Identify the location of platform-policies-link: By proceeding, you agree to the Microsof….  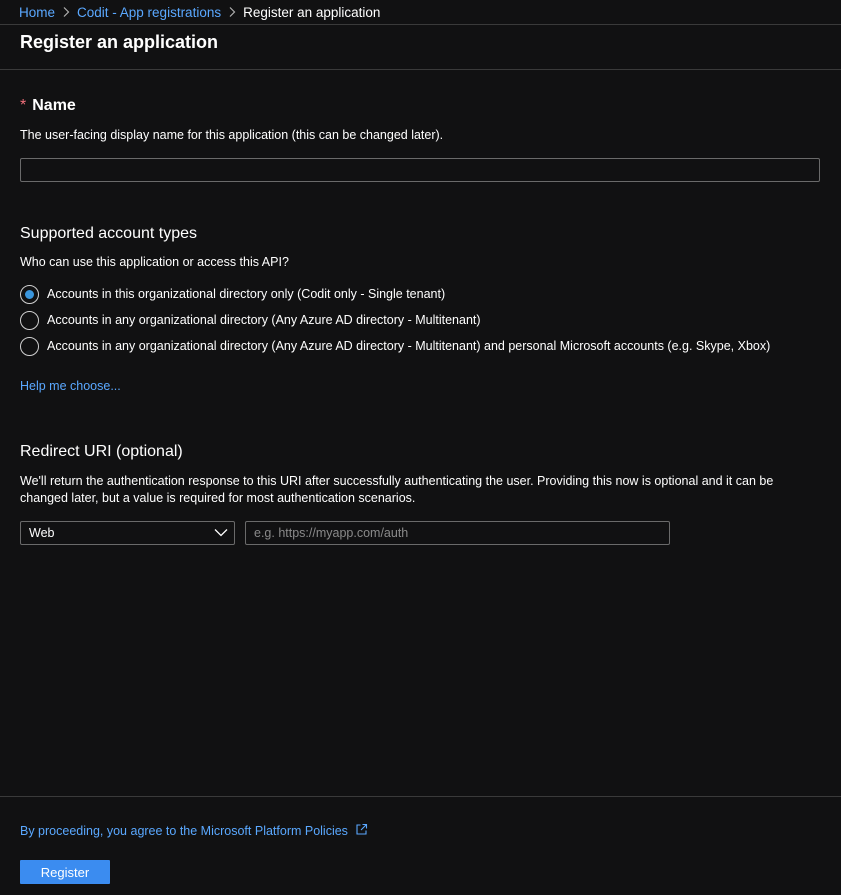
(194, 831).